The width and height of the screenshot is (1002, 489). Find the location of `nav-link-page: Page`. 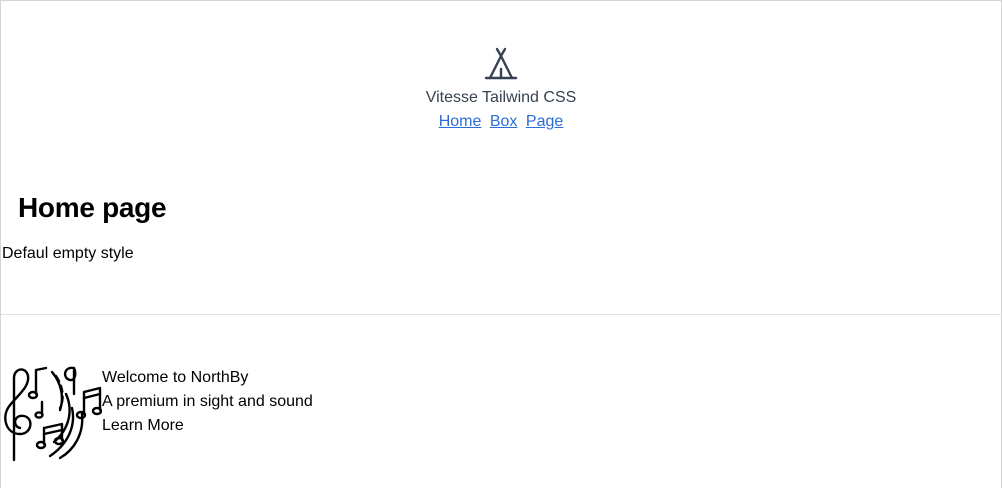

nav-link-page: Page is located at coordinates (544, 121).